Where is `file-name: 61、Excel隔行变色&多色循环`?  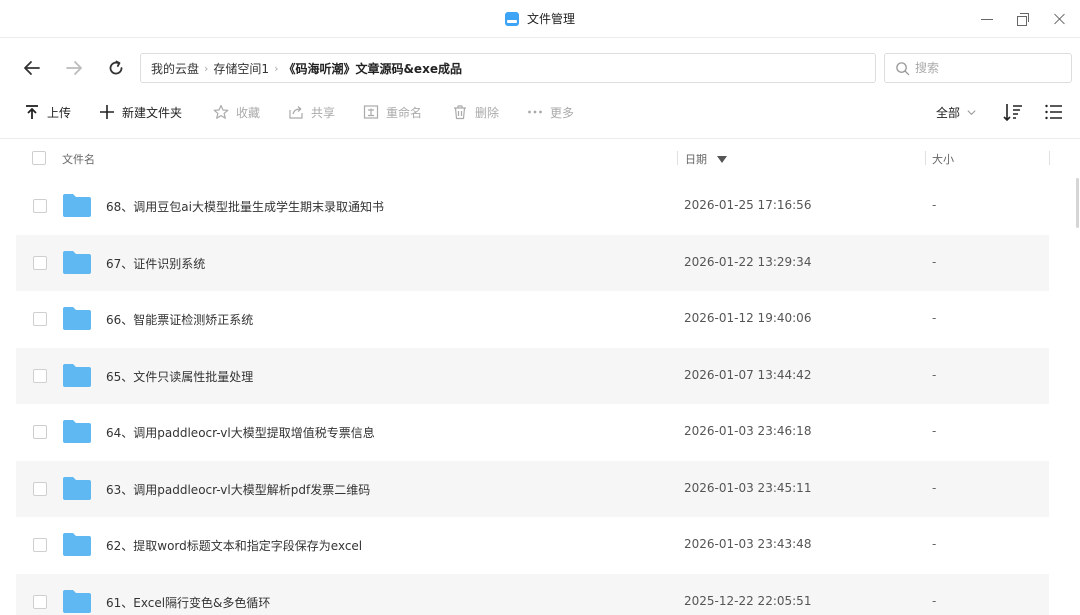
file-name: 61、Excel隔行变色&多色循环 is located at coordinates (188, 602).